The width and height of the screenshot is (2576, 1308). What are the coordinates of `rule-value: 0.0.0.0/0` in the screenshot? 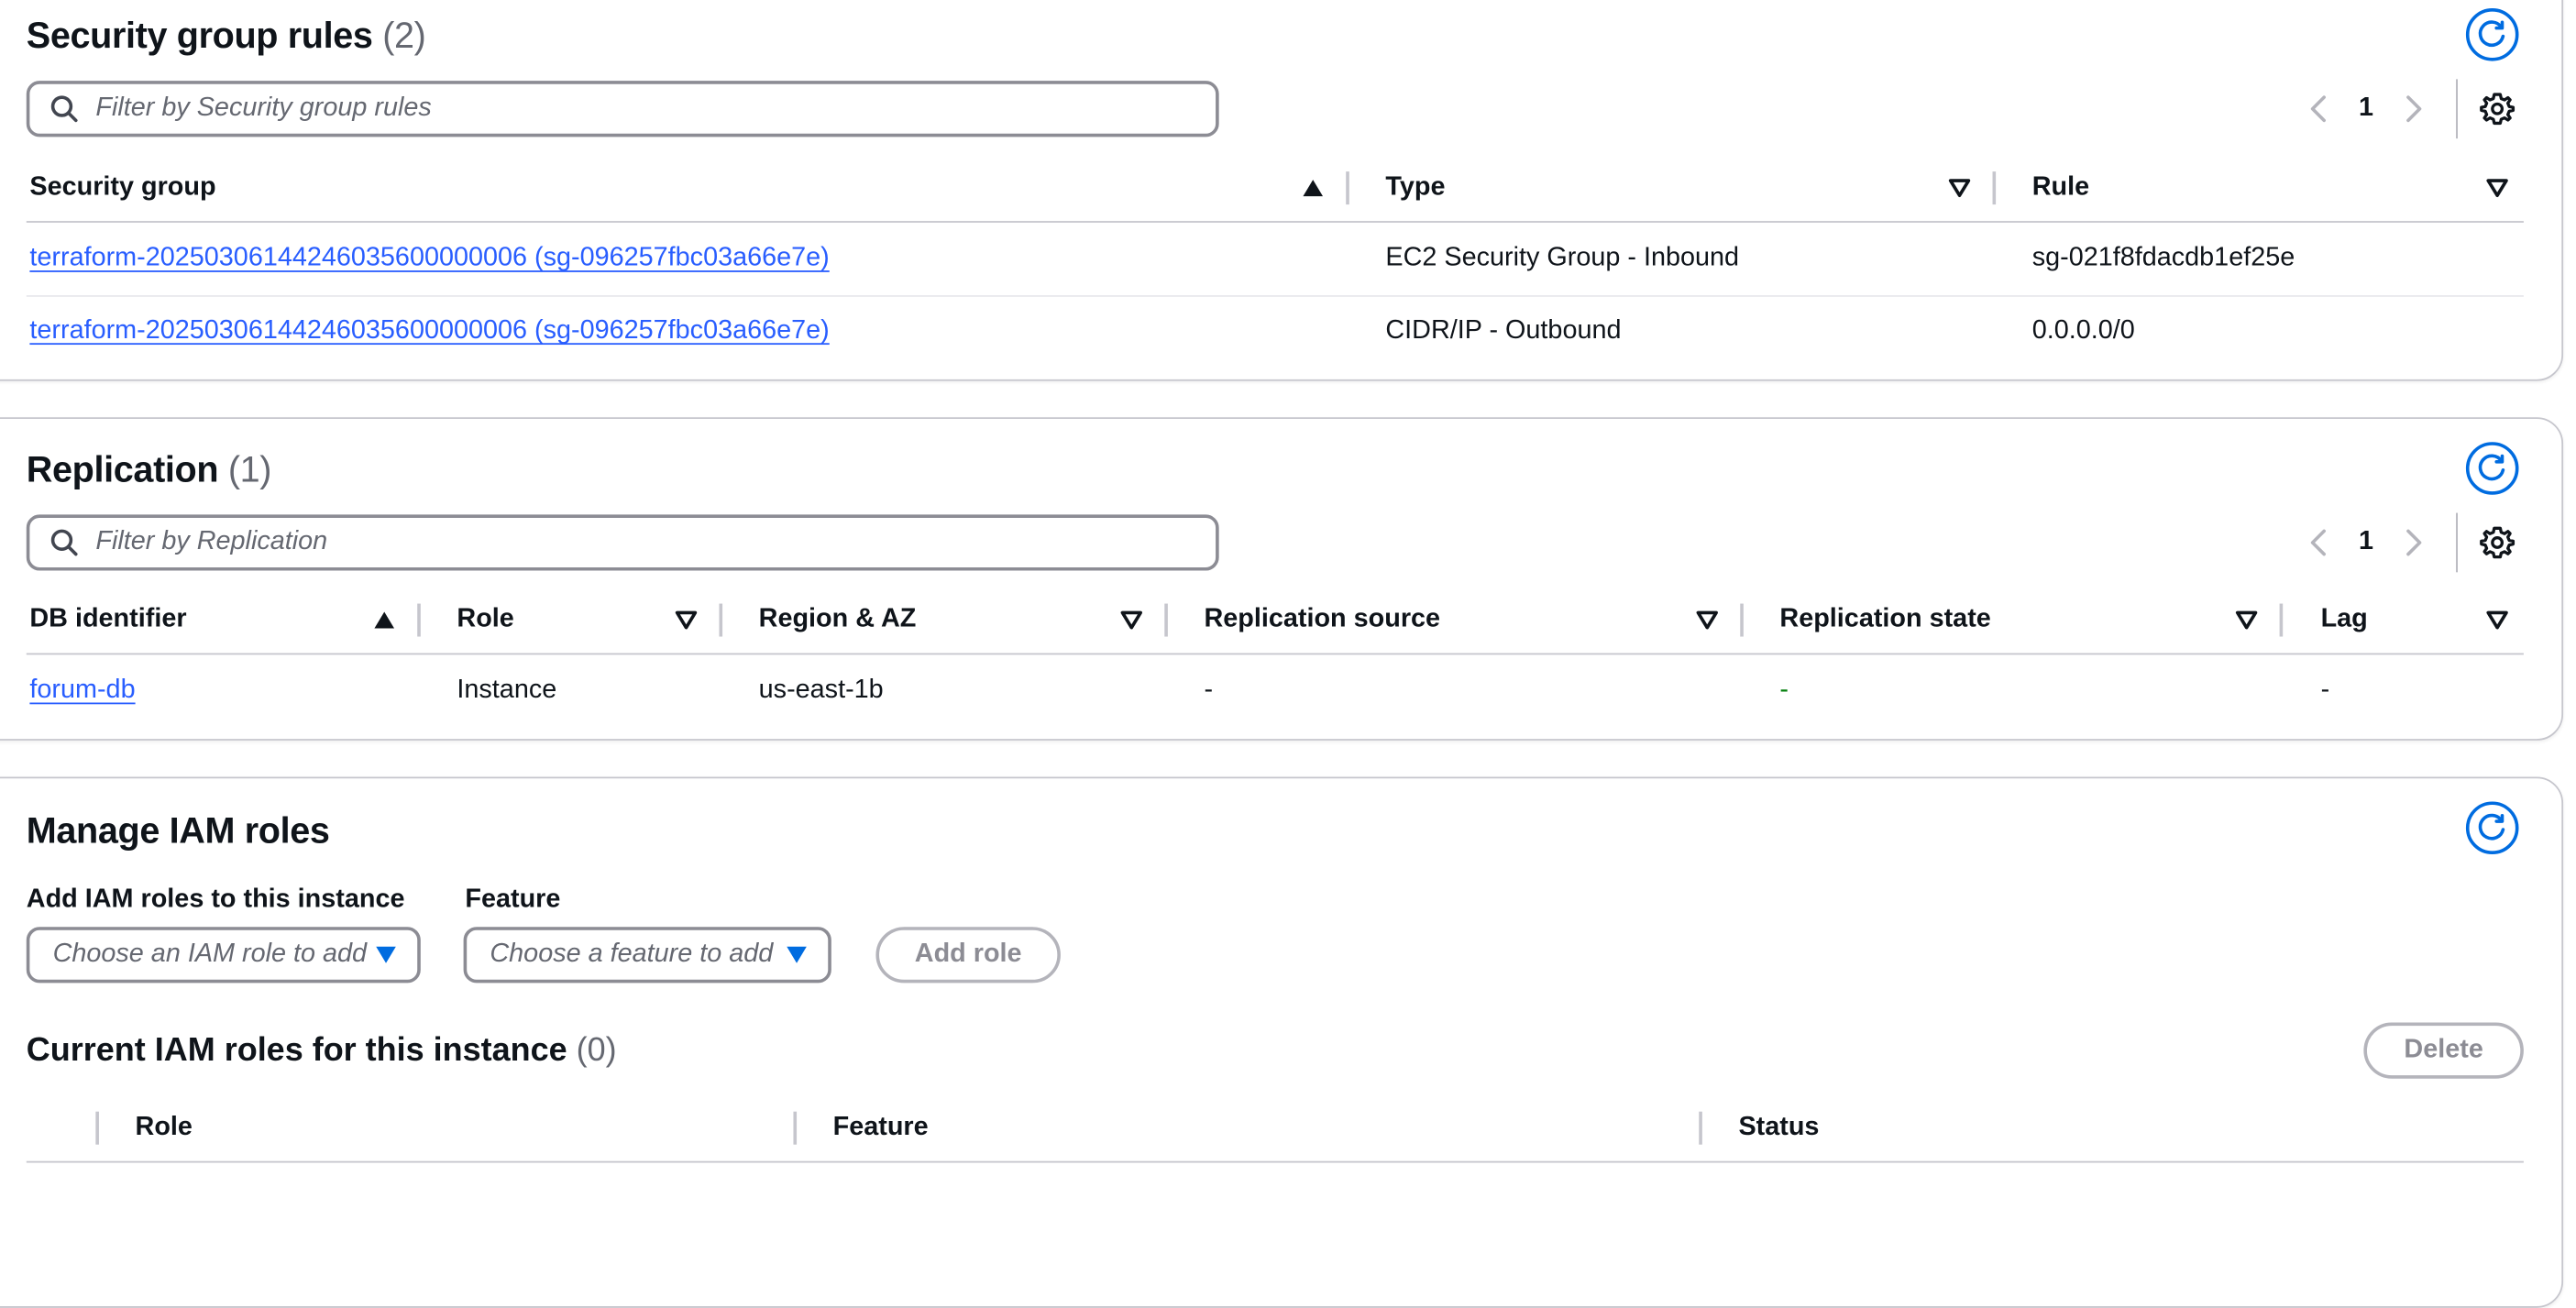 It's located at (2083, 331).